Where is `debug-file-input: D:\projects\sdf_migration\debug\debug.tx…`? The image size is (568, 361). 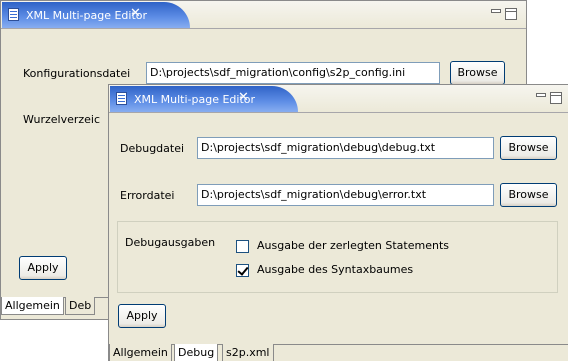
debug-file-input: D:\projects\sdf_migration\debug\debug.tx… is located at coordinates (345, 148).